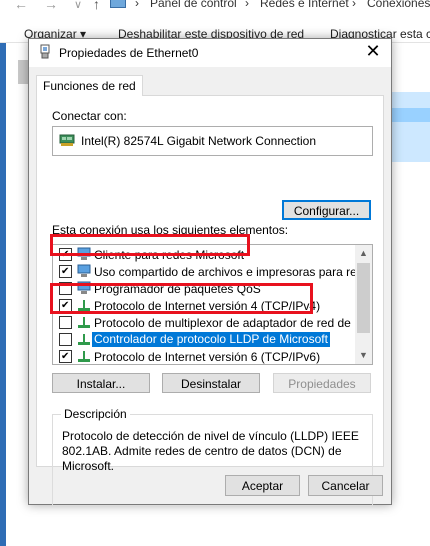 This screenshot has height=546, width=430. What do you see at coordinates (181, 298) in the screenshot?
I see `highlight-box-lldp` at bounding box center [181, 298].